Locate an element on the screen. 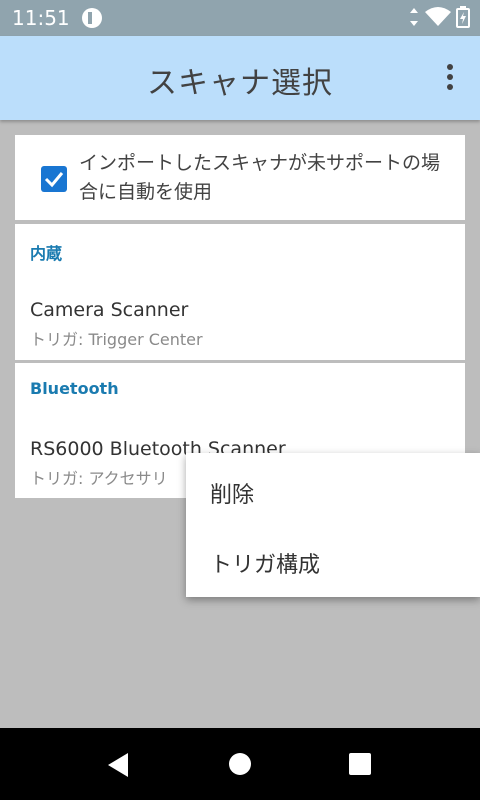 This screenshot has height=800, width=480. auto-use-label: インポートしたスキャナが未サポートの場合に自動を使用 is located at coordinates (260, 177).